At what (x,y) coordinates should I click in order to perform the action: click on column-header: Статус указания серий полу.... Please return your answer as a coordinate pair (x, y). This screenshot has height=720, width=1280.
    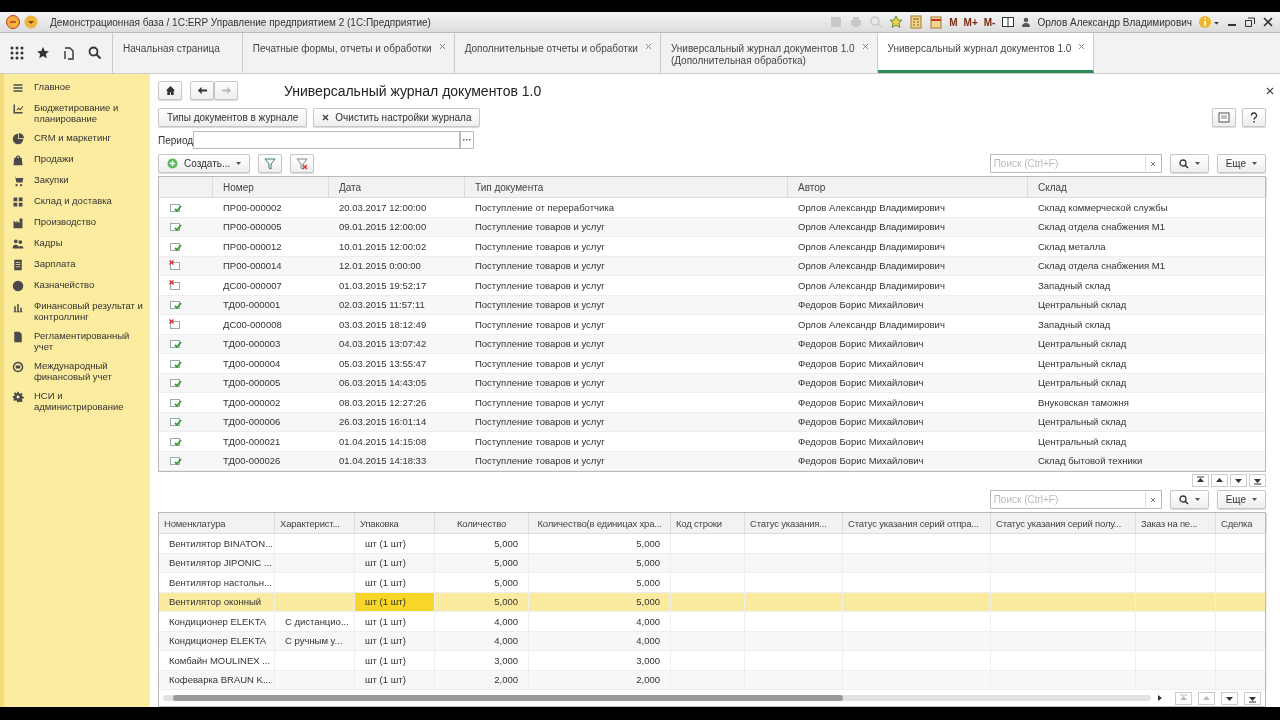
    Looking at the image, I should click on (1063, 523).